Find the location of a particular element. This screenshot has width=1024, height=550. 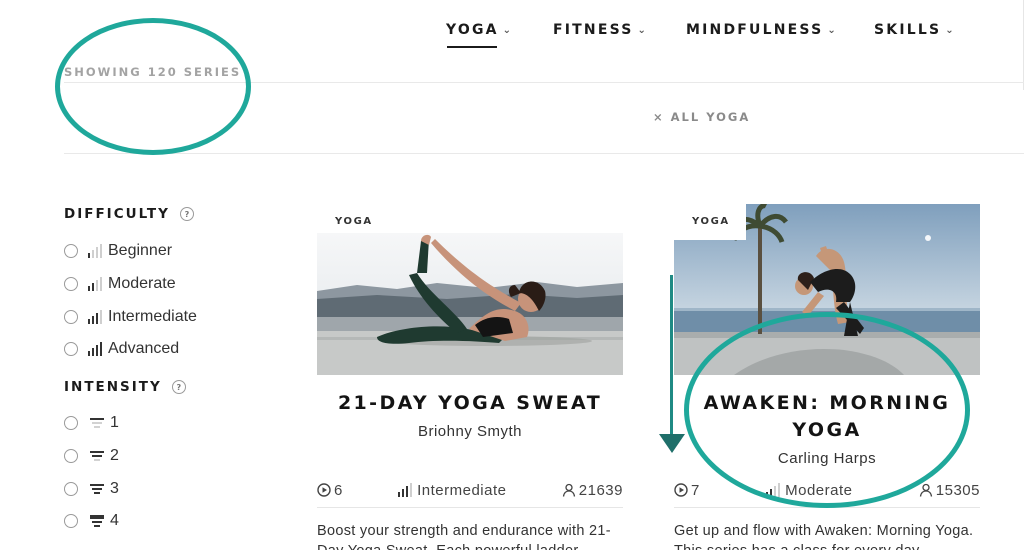

difficulty-heading-label: DIFFICULTY is located at coordinates (117, 214).